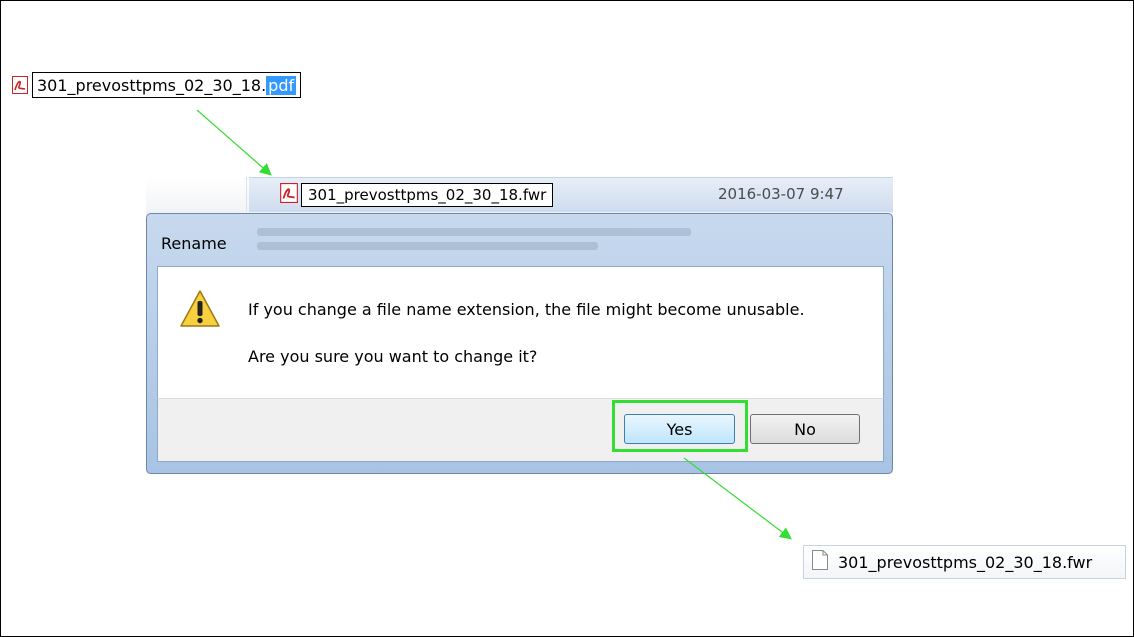  I want to click on arrow-to-result, so click(737, 498).